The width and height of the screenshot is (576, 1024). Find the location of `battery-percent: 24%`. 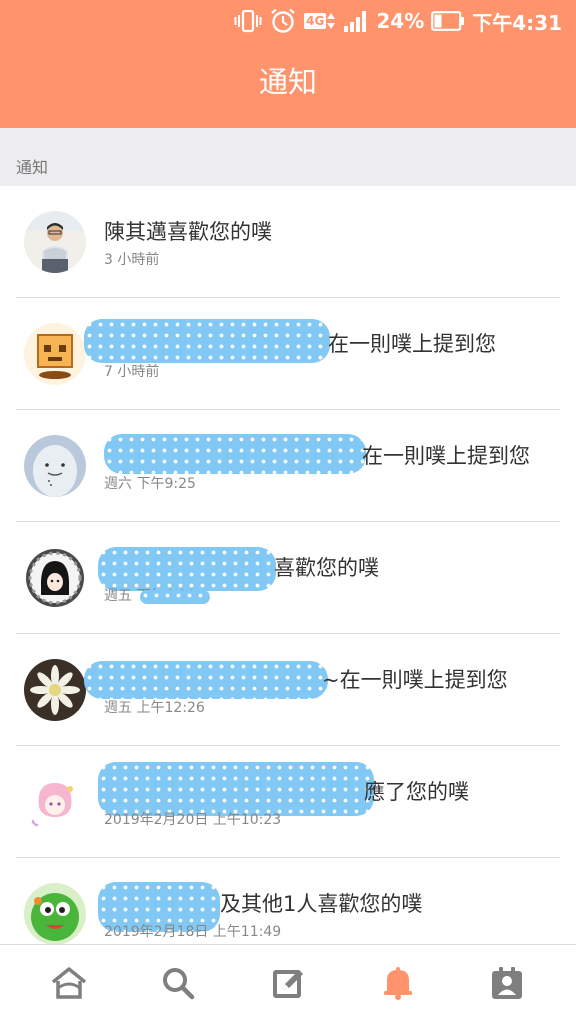

battery-percent: 24% is located at coordinates (400, 21).